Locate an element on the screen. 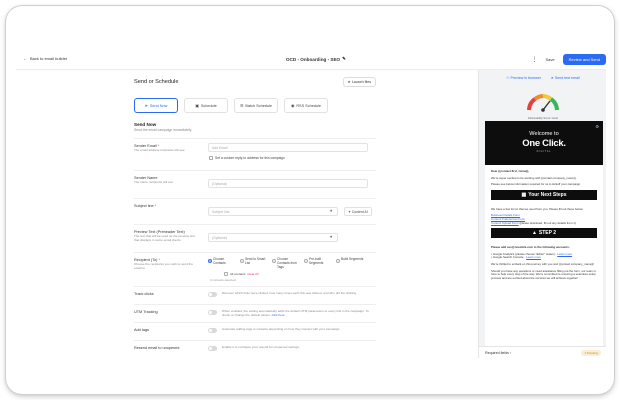 This screenshot has height=400, width=620. radio-contacts-from-tags: Choose Contacts from Tags is located at coordinates (286, 263).